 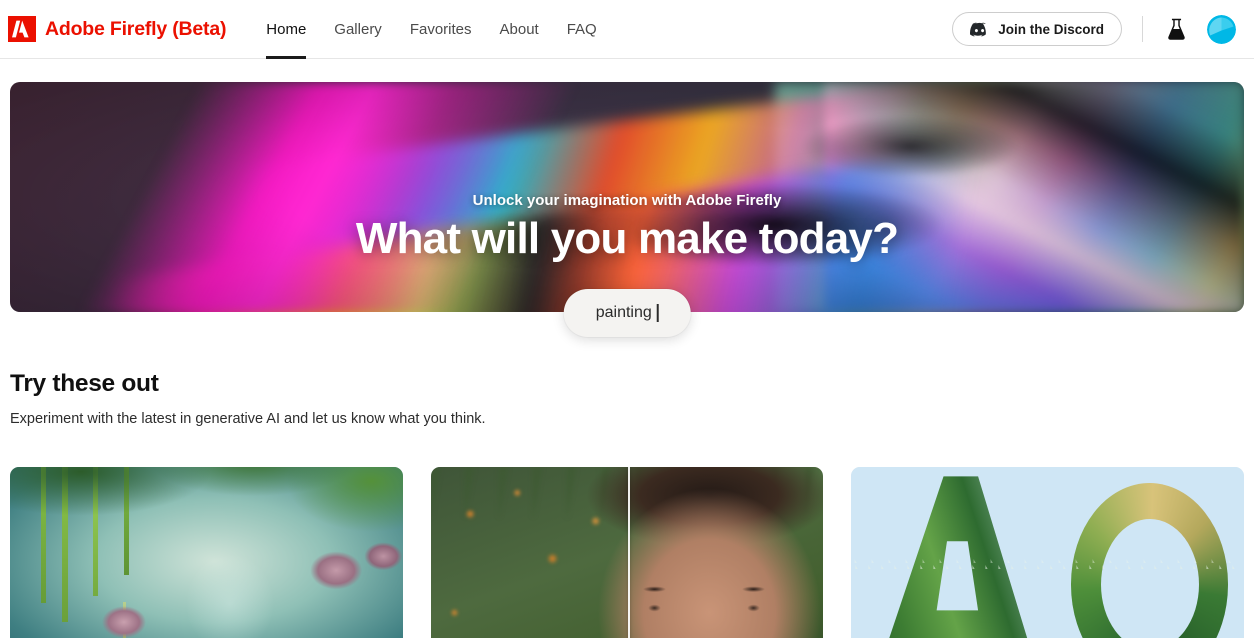 I want to click on nav-item-home: Home, so click(x=286, y=29).